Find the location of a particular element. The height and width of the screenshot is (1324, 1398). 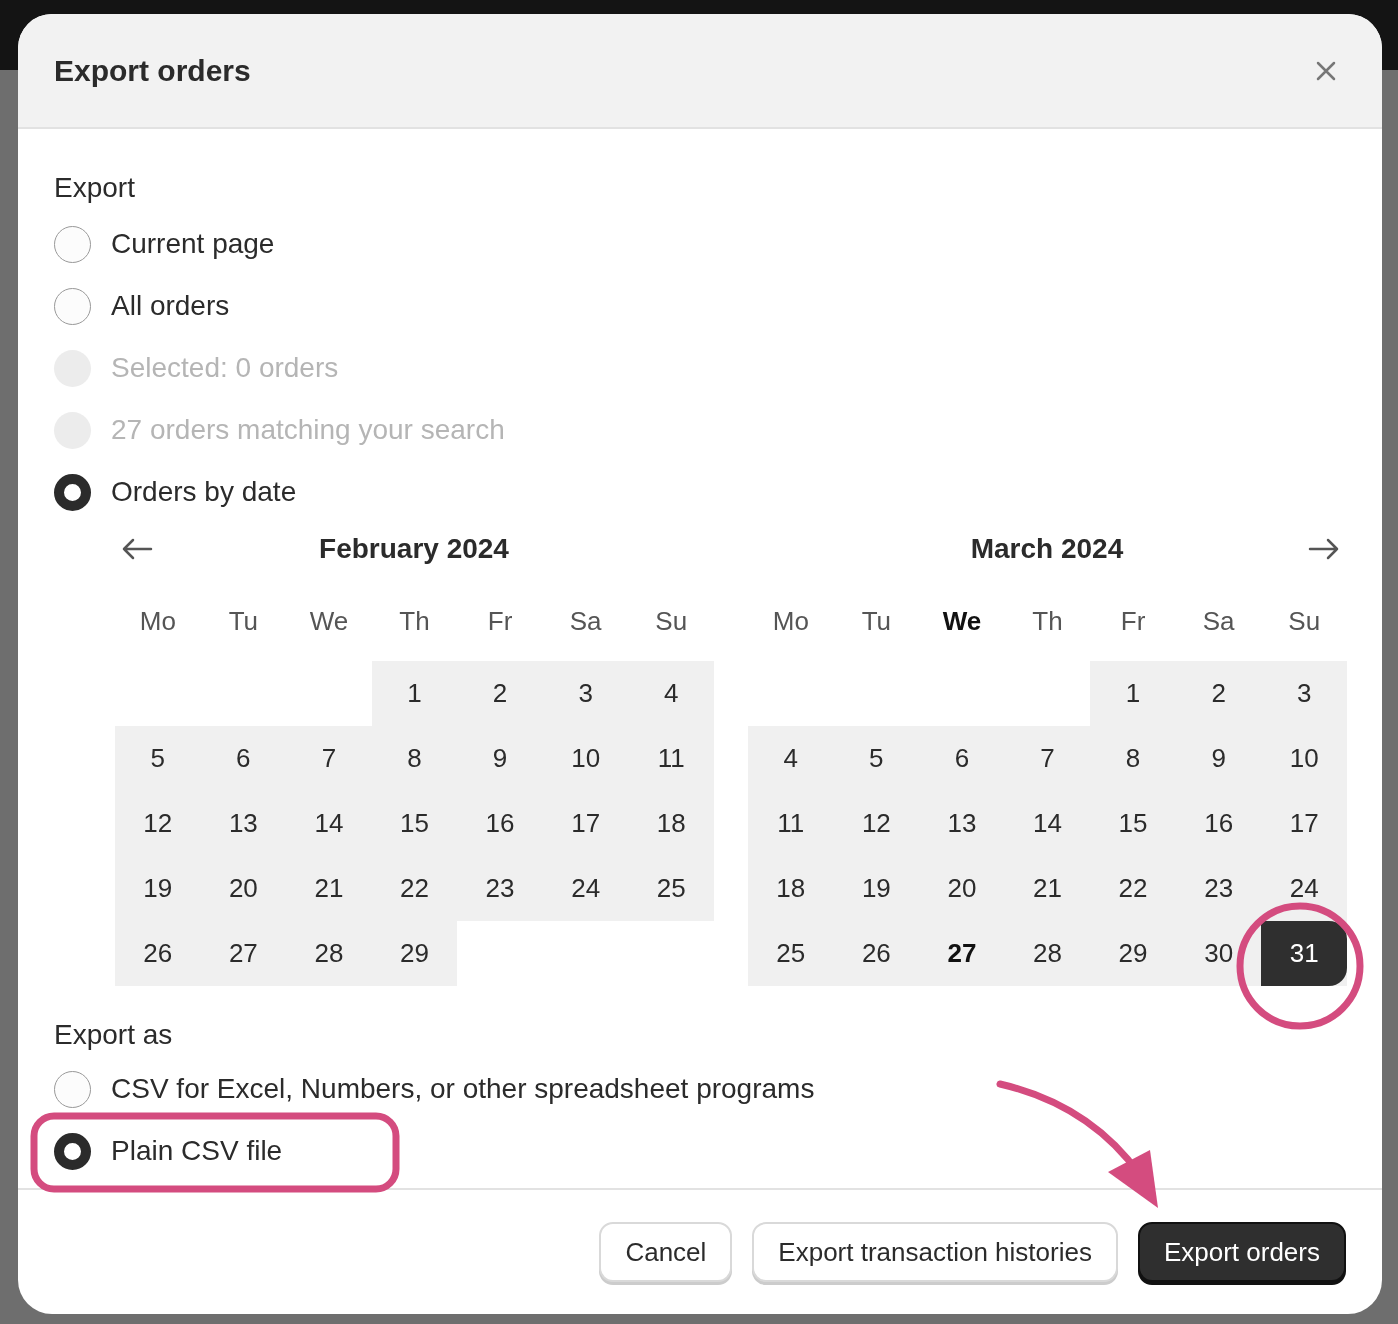

section-label: Export as is located at coordinates (114, 1035).